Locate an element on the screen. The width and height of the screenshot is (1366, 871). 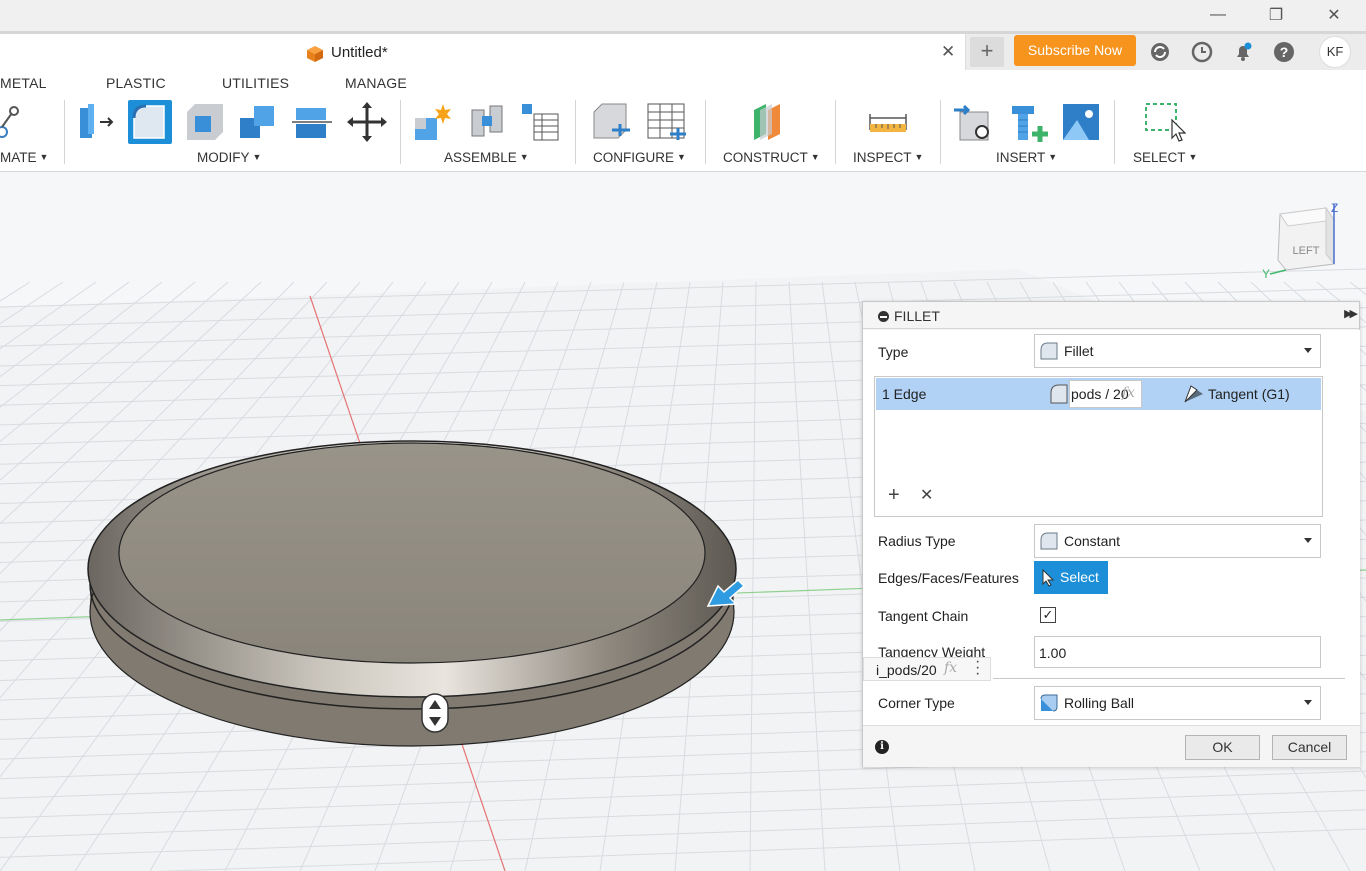
corner-type-value: Rolling Ball is located at coordinates (1099, 703).